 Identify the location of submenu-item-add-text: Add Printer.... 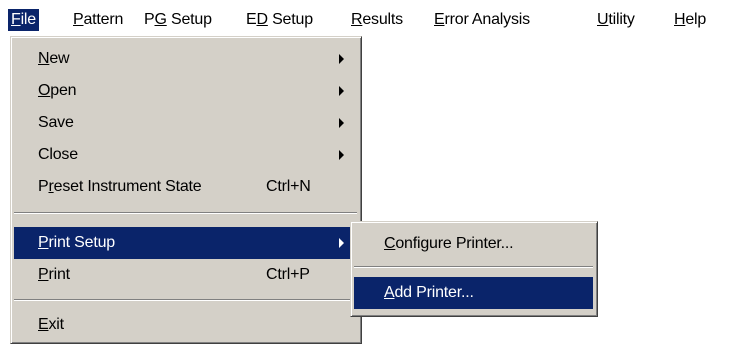
(429, 293).